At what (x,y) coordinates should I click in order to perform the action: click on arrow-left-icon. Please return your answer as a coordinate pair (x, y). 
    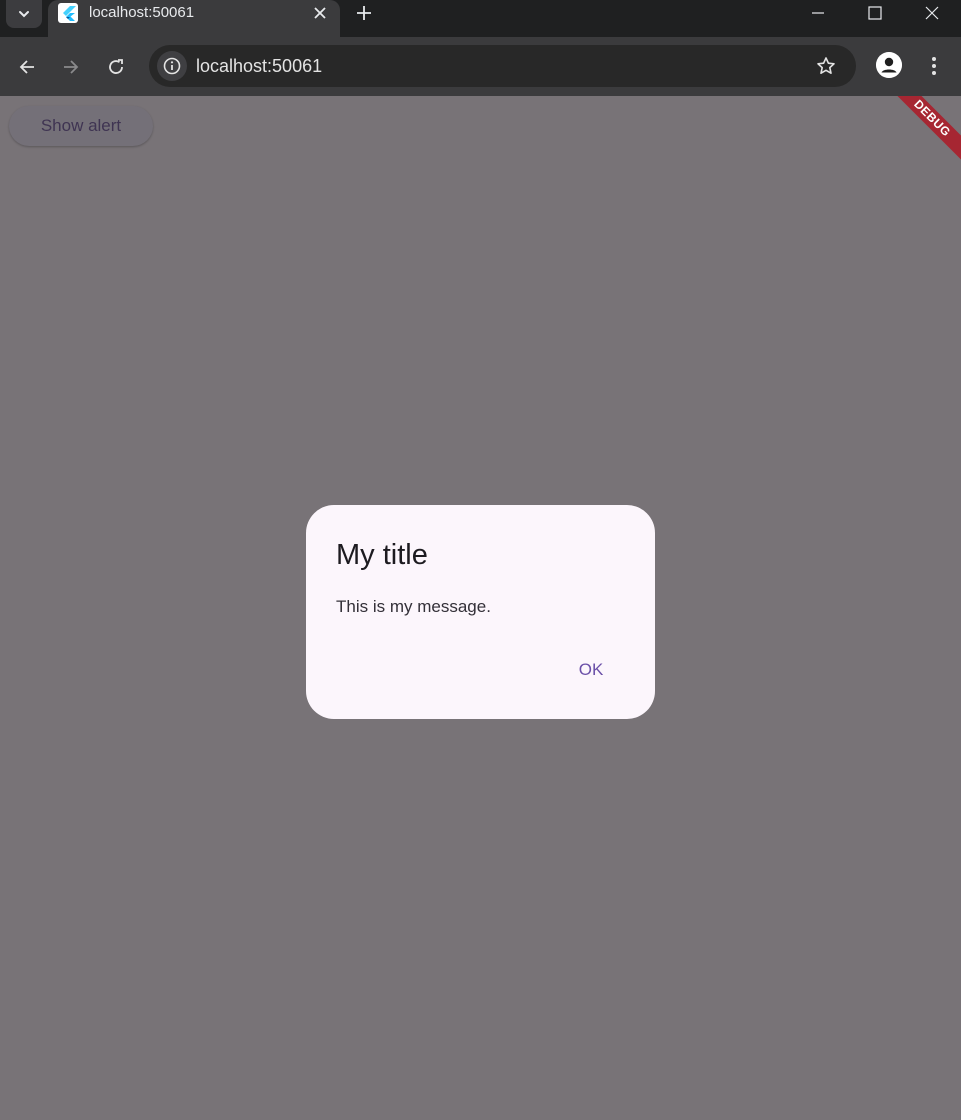
    Looking at the image, I should click on (26, 67).